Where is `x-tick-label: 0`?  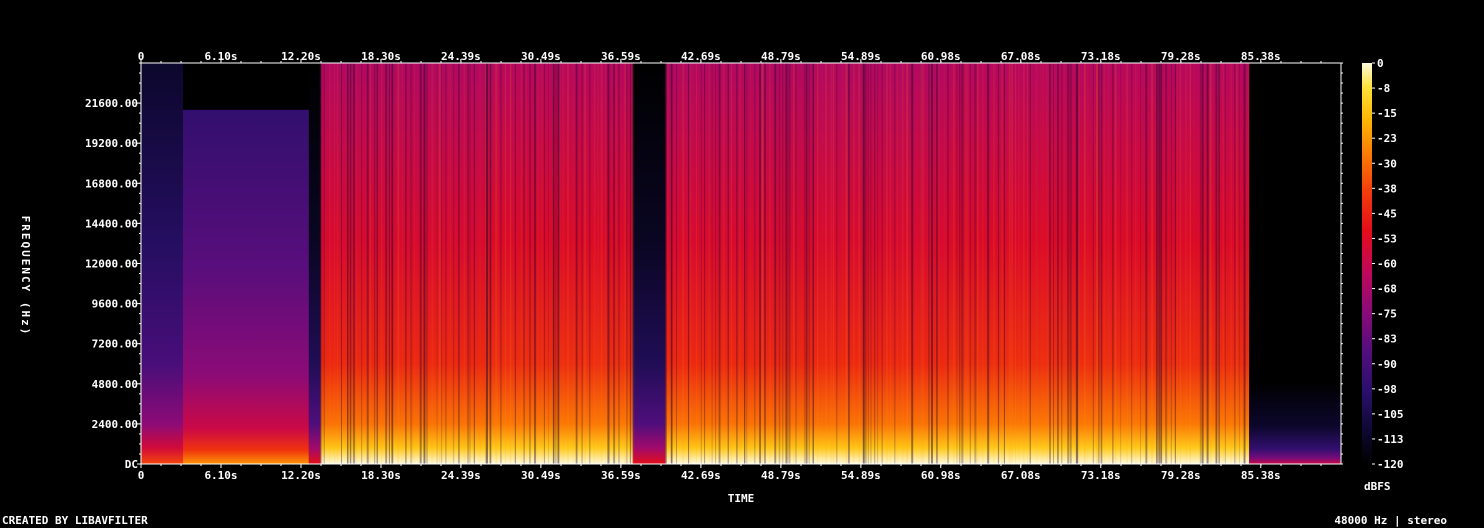 x-tick-label: 0 is located at coordinates (141, 475).